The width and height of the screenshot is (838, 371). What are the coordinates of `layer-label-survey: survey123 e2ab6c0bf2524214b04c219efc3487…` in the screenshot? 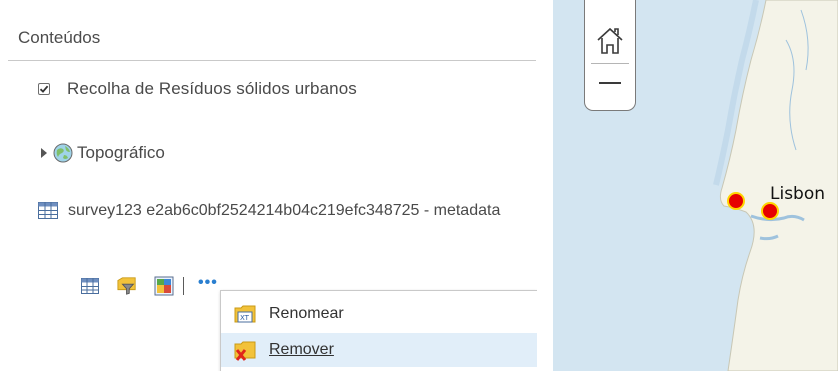 It's located at (284, 210).